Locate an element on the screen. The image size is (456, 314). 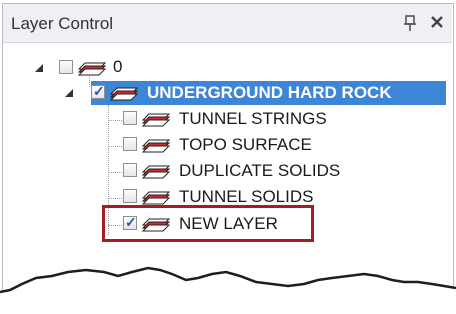
tree-label-child: TOPO SURFACE is located at coordinates (245, 145).